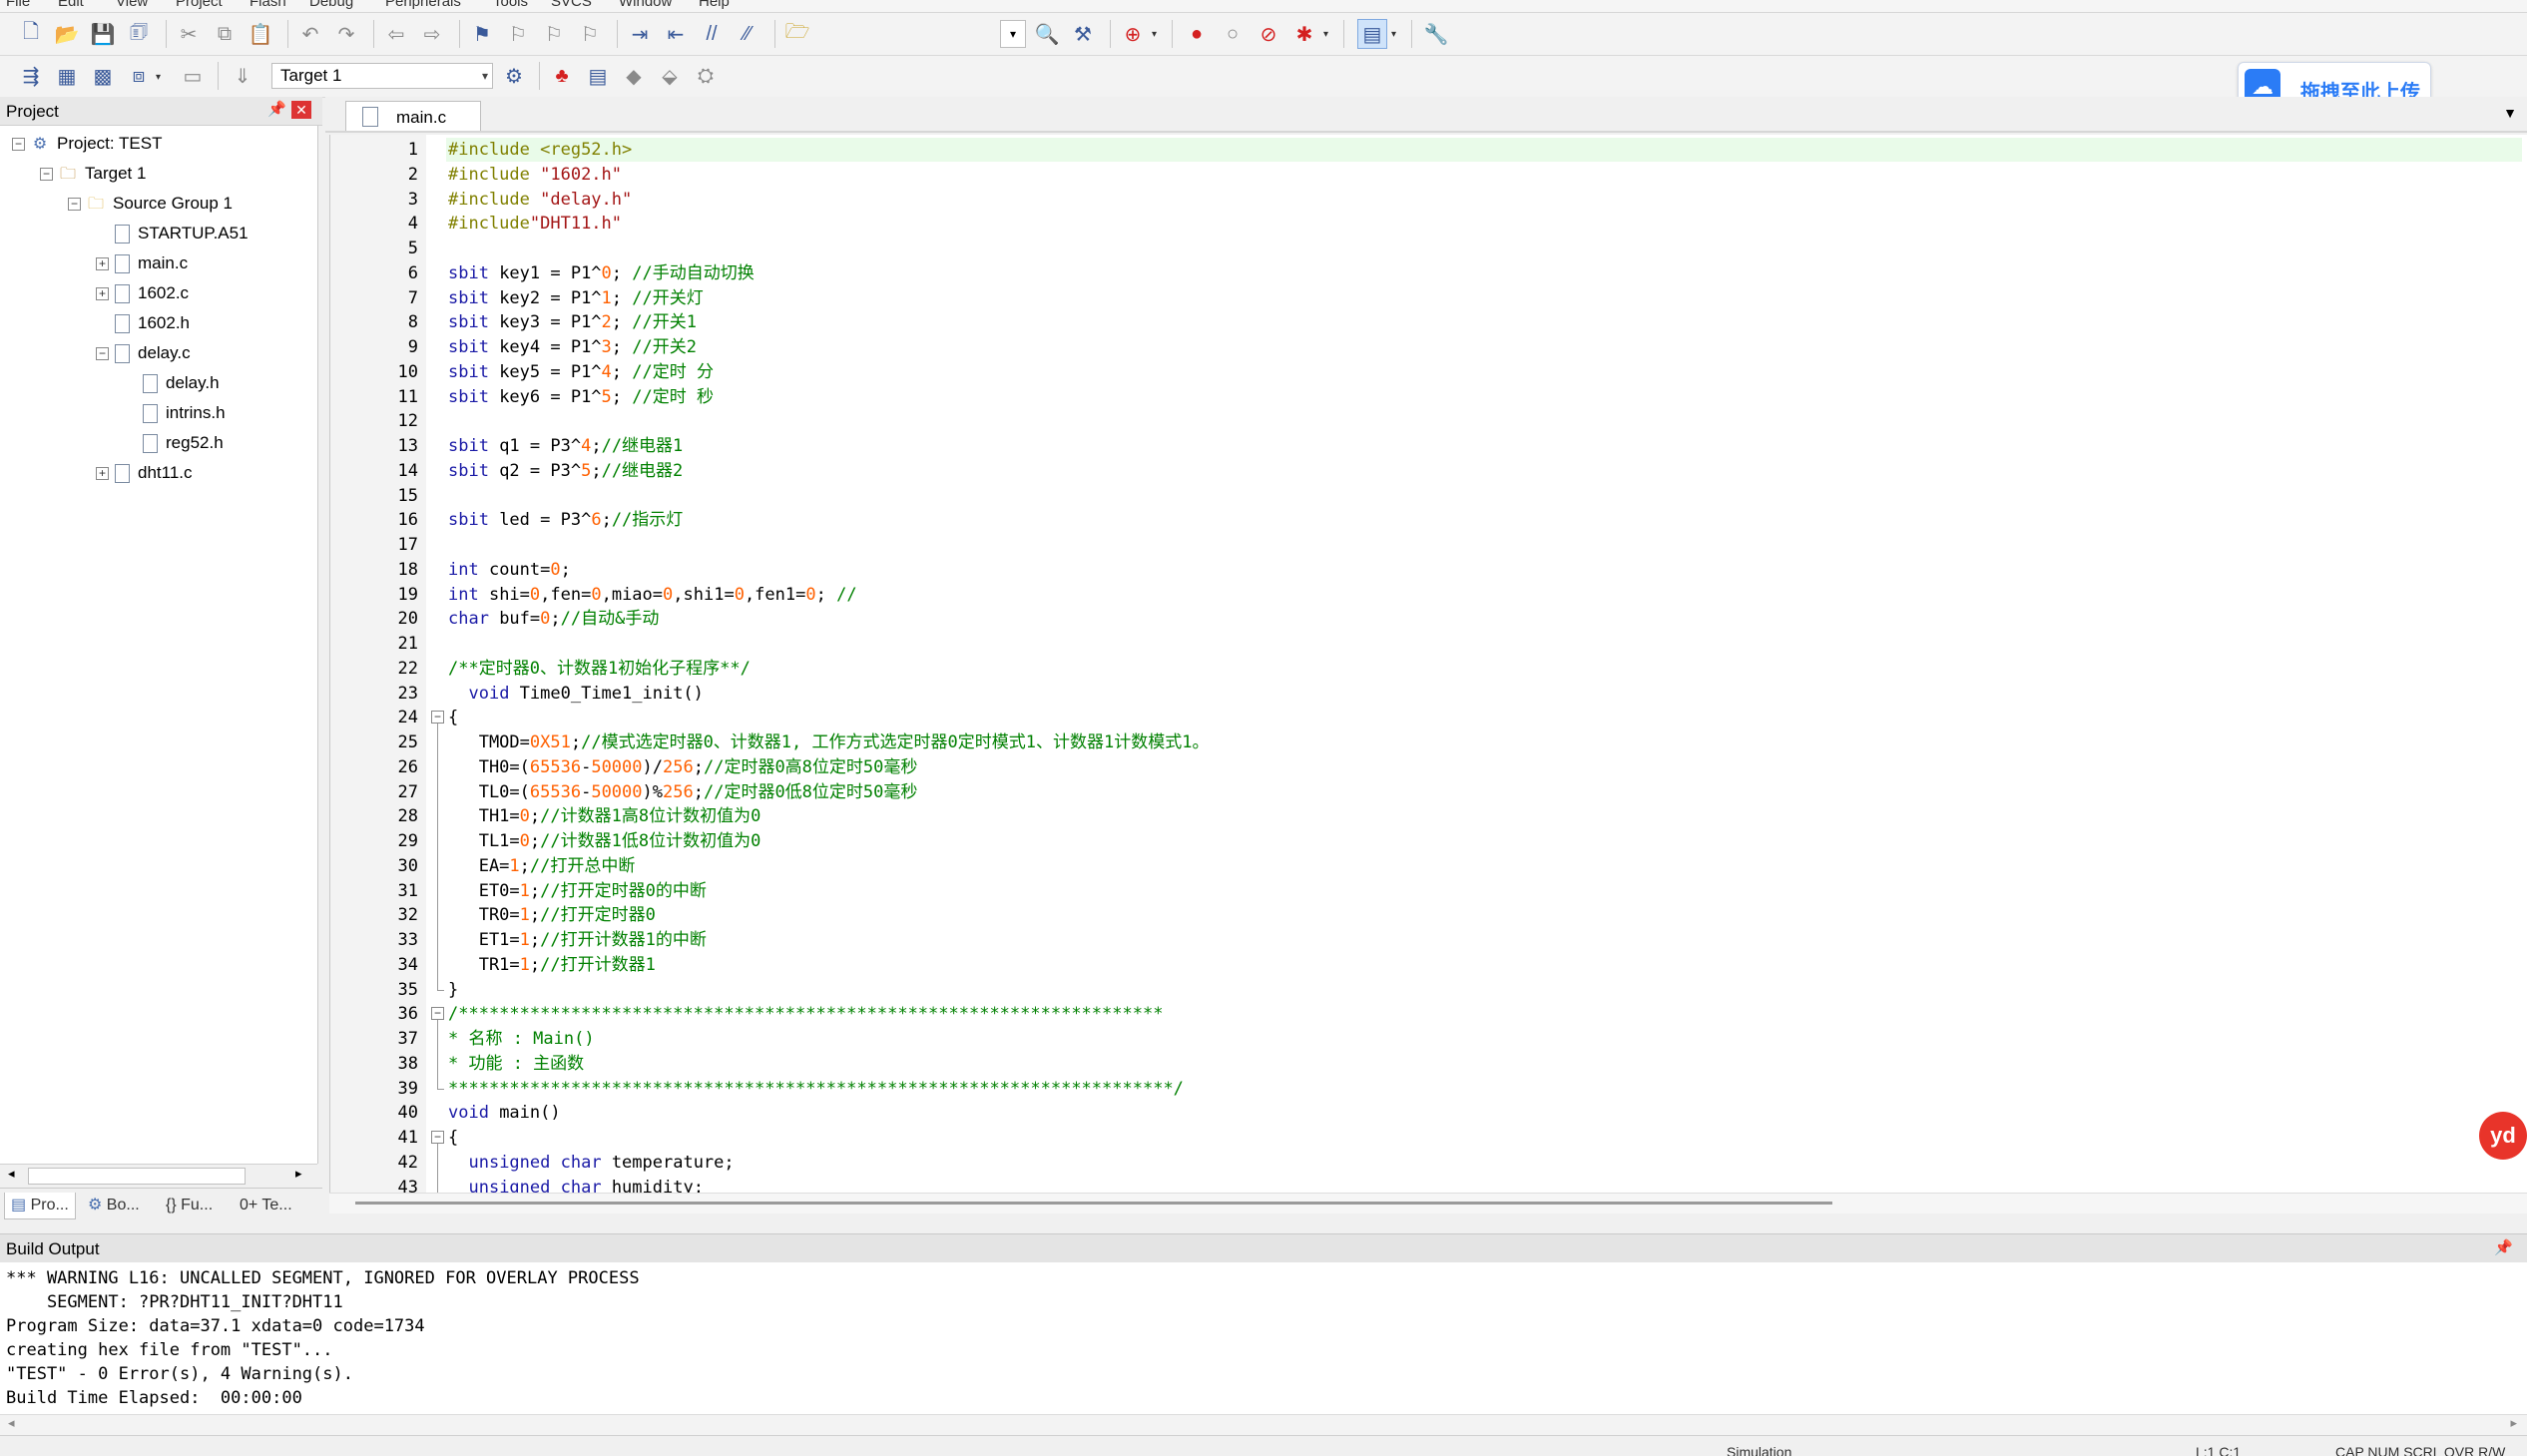 Image resolution: width=2527 pixels, height=1456 pixels. Describe the element at coordinates (18, 5) in the screenshot. I see `menu-file: File` at that location.